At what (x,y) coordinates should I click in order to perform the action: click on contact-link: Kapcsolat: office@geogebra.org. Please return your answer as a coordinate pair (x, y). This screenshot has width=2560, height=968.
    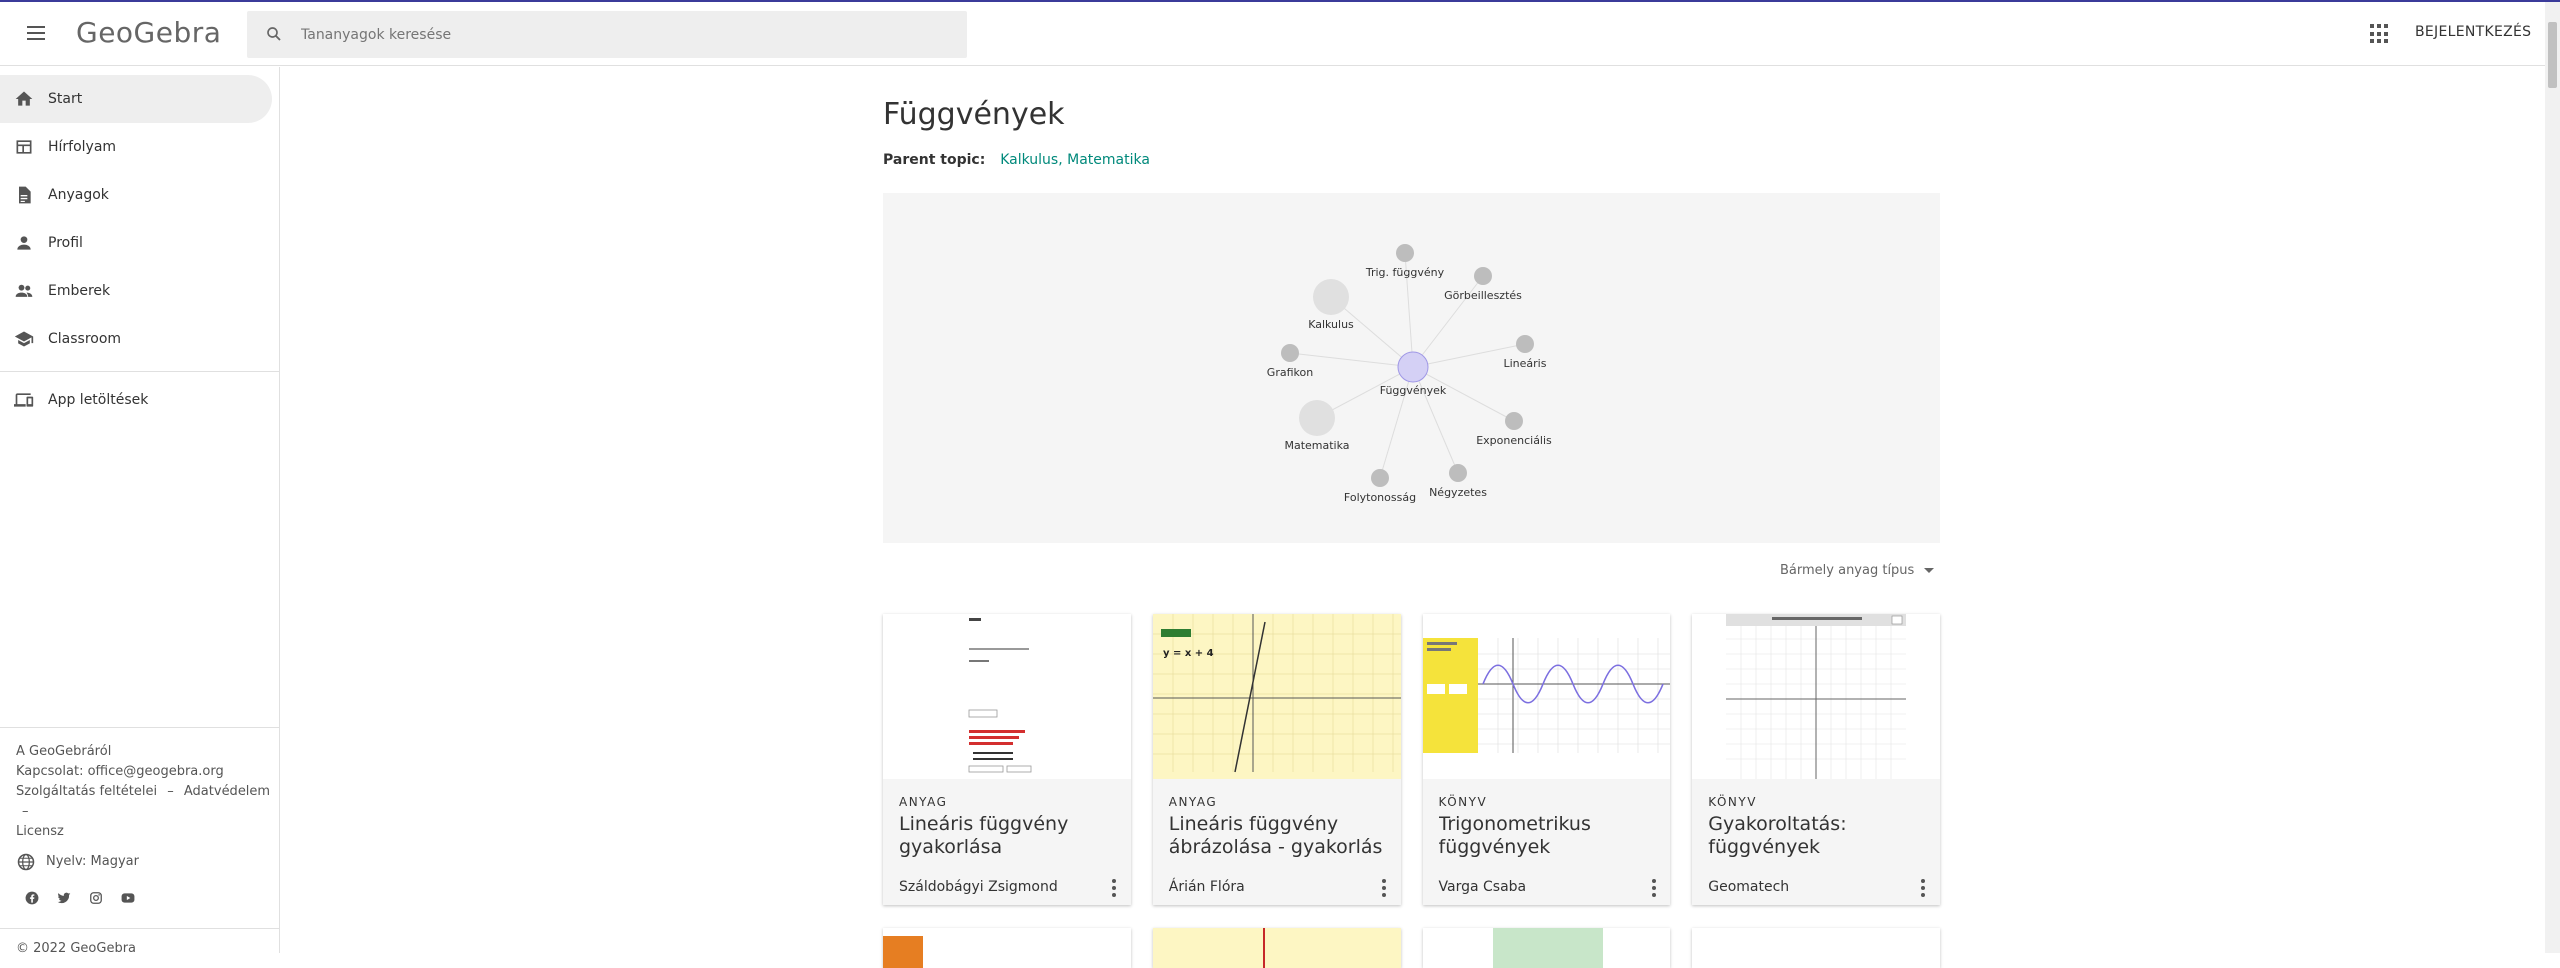
    Looking at the image, I should click on (147, 772).